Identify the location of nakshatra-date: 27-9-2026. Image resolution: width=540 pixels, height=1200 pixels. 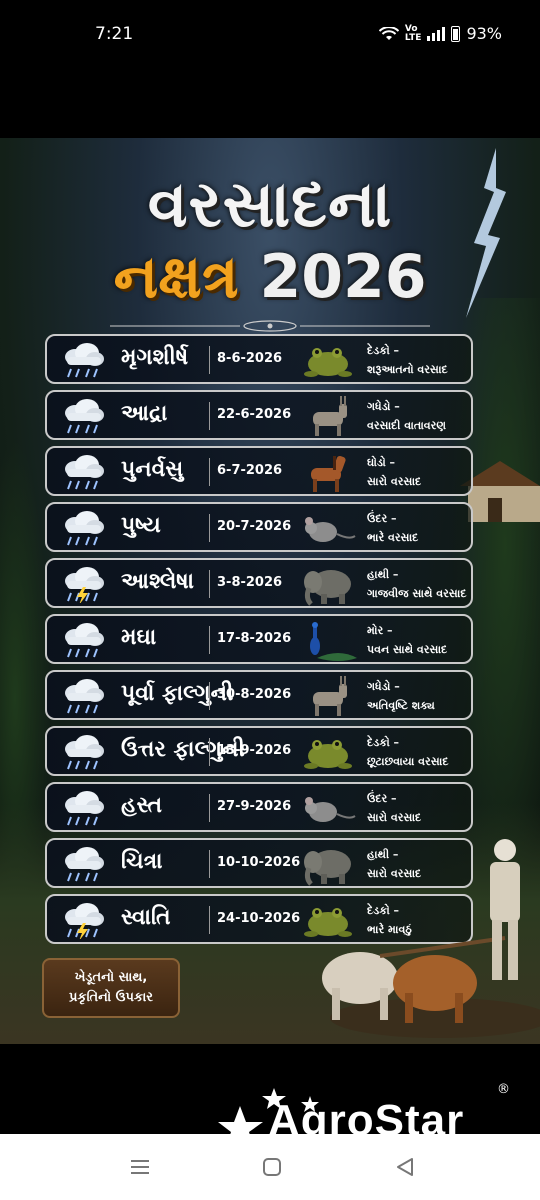
(254, 806).